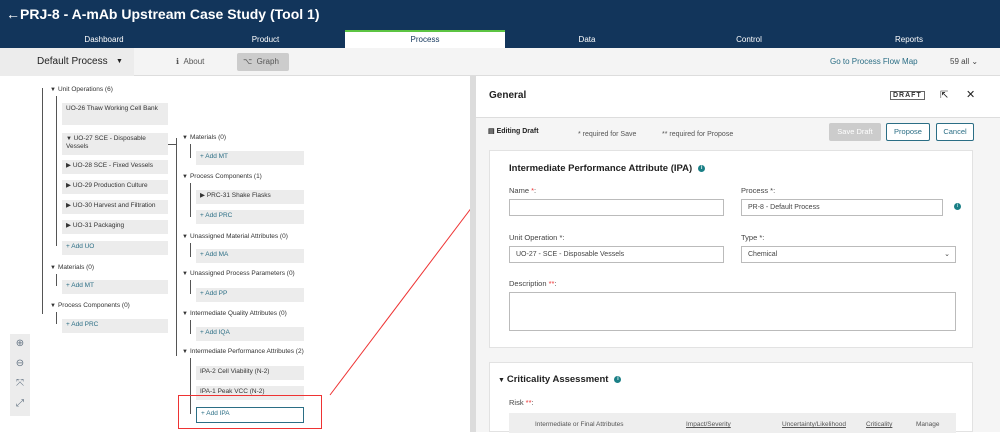 This screenshot has width=1000, height=433. I want to click on close-icon: ✕, so click(970, 94).